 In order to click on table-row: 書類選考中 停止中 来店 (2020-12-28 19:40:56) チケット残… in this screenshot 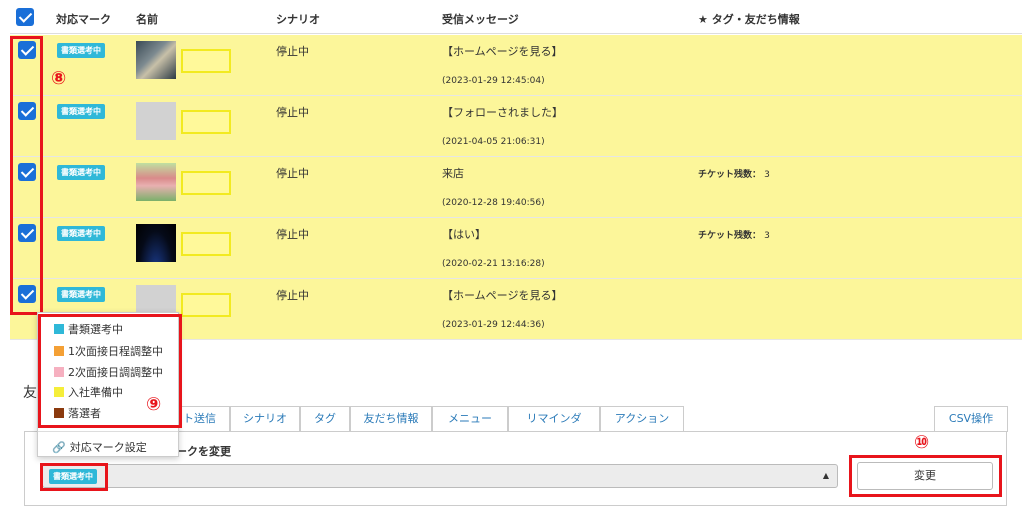, I will do `click(516, 187)`.